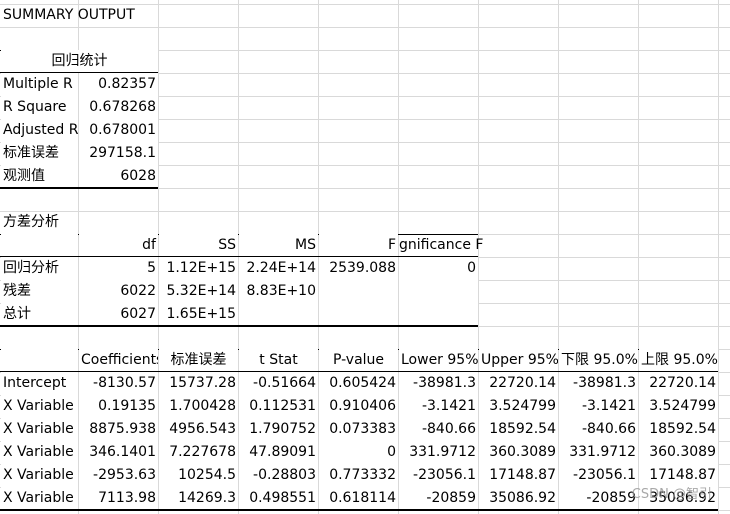 Image resolution: width=730 pixels, height=514 pixels. Describe the element at coordinates (198, 429) in the screenshot. I see `coefficient-value-cell: 4956.543` at that location.